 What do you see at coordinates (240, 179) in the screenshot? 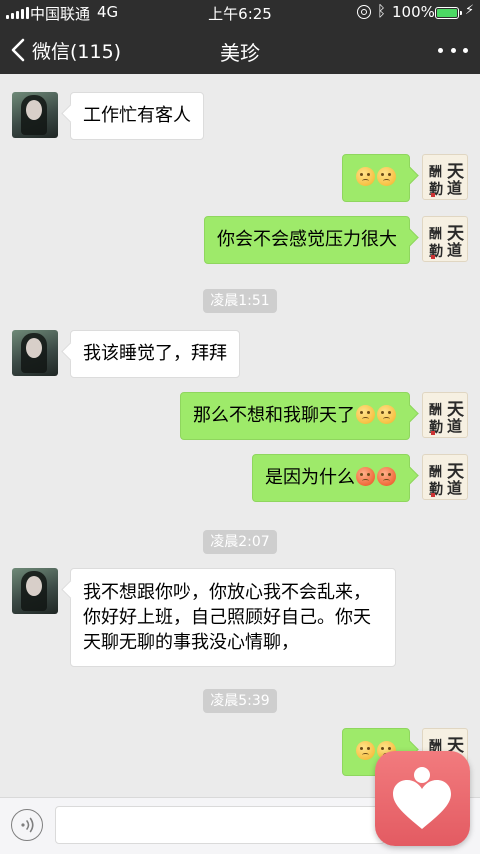
I see `message-row: 天 道 酬 勤` at bounding box center [240, 179].